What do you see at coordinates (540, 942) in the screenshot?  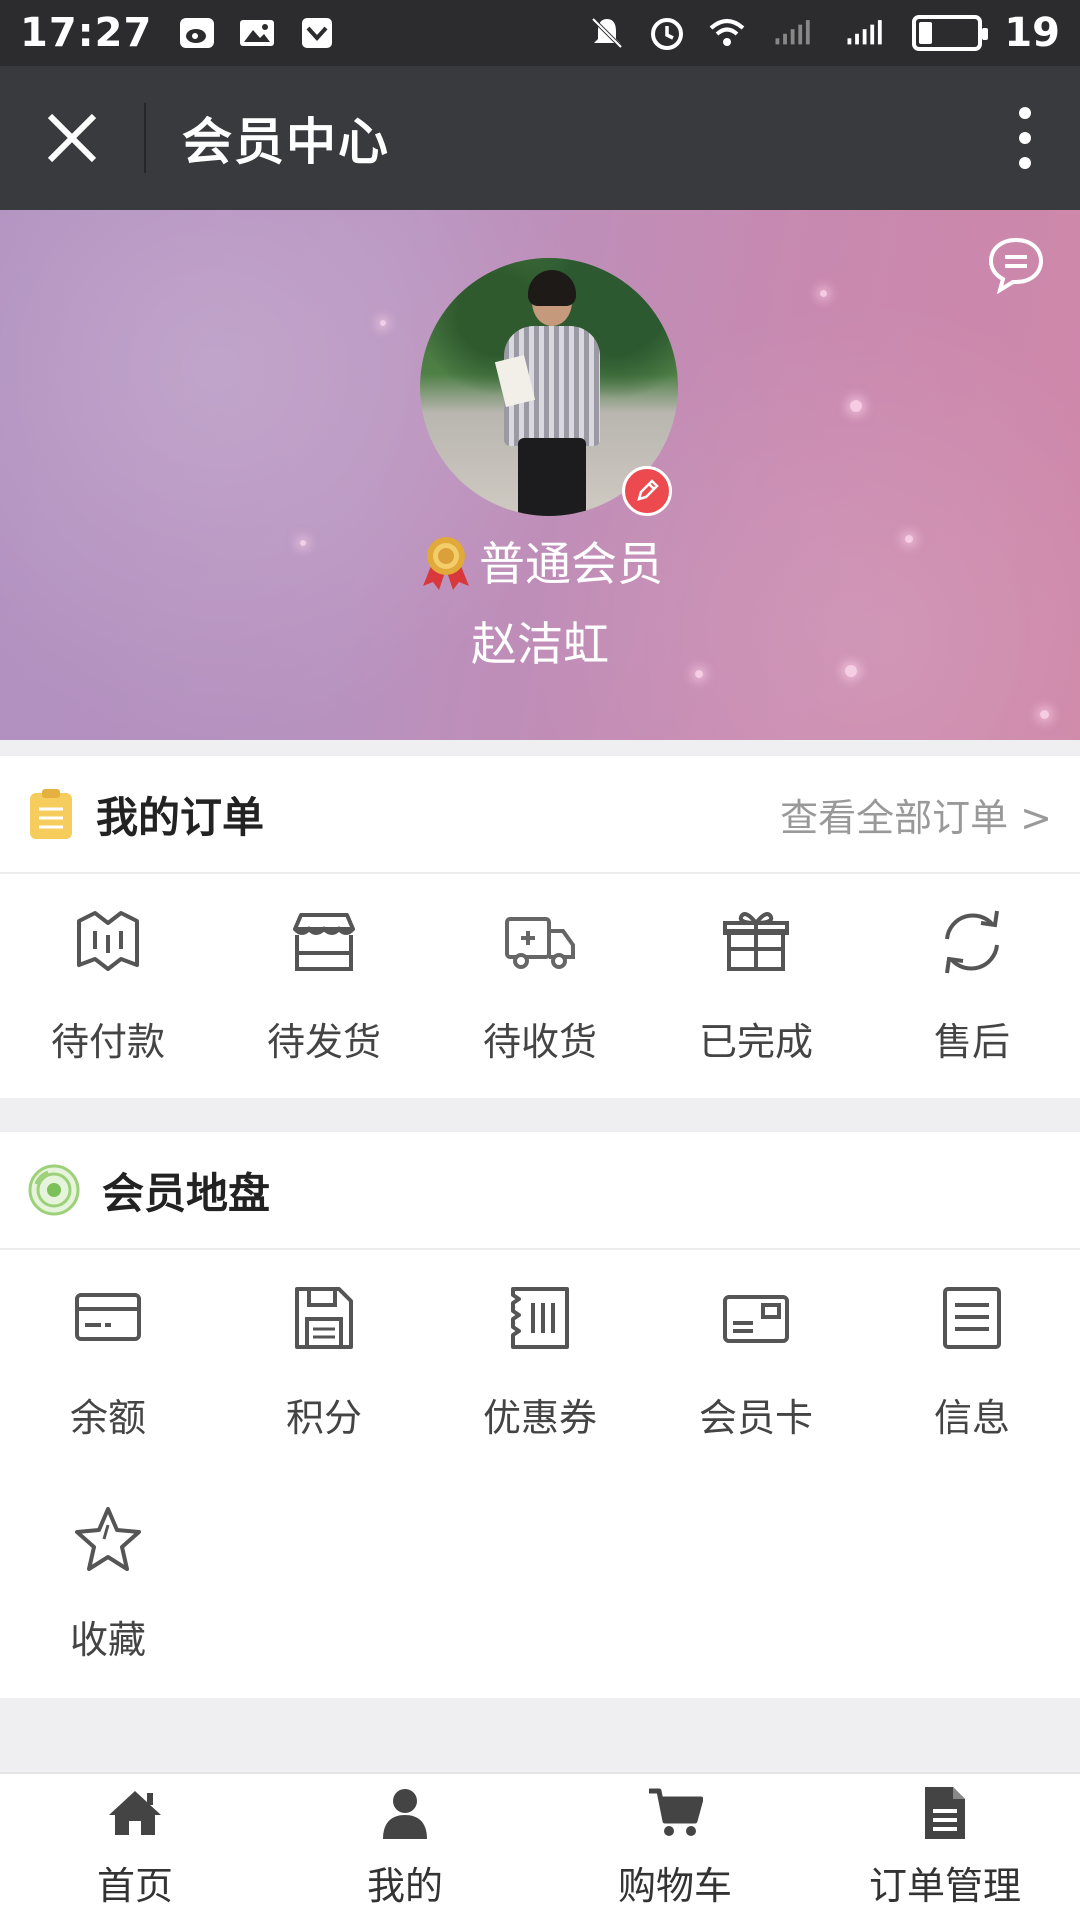 I see `truck-icon` at bounding box center [540, 942].